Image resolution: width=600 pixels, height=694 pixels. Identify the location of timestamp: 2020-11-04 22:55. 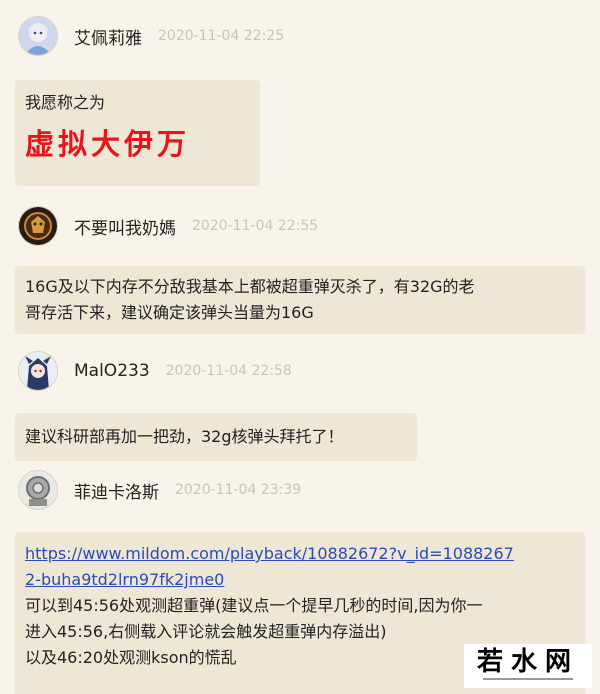
(255, 226).